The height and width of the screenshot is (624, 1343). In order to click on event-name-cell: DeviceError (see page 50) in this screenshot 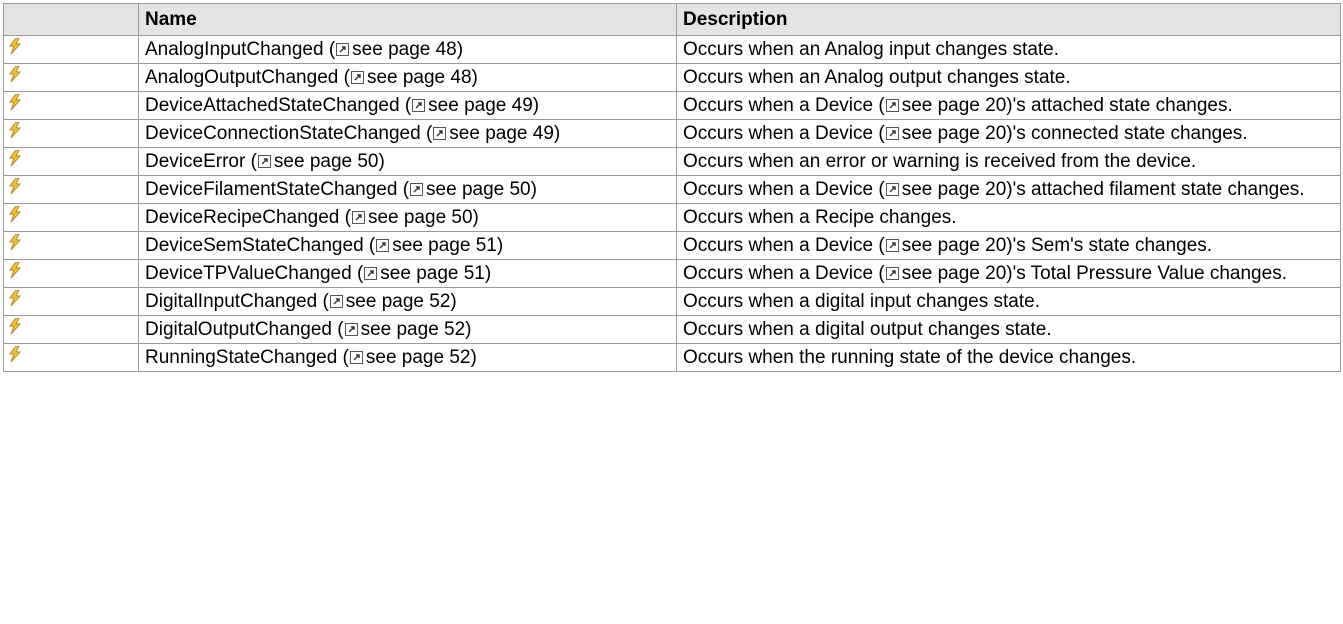, I will do `click(407, 161)`.